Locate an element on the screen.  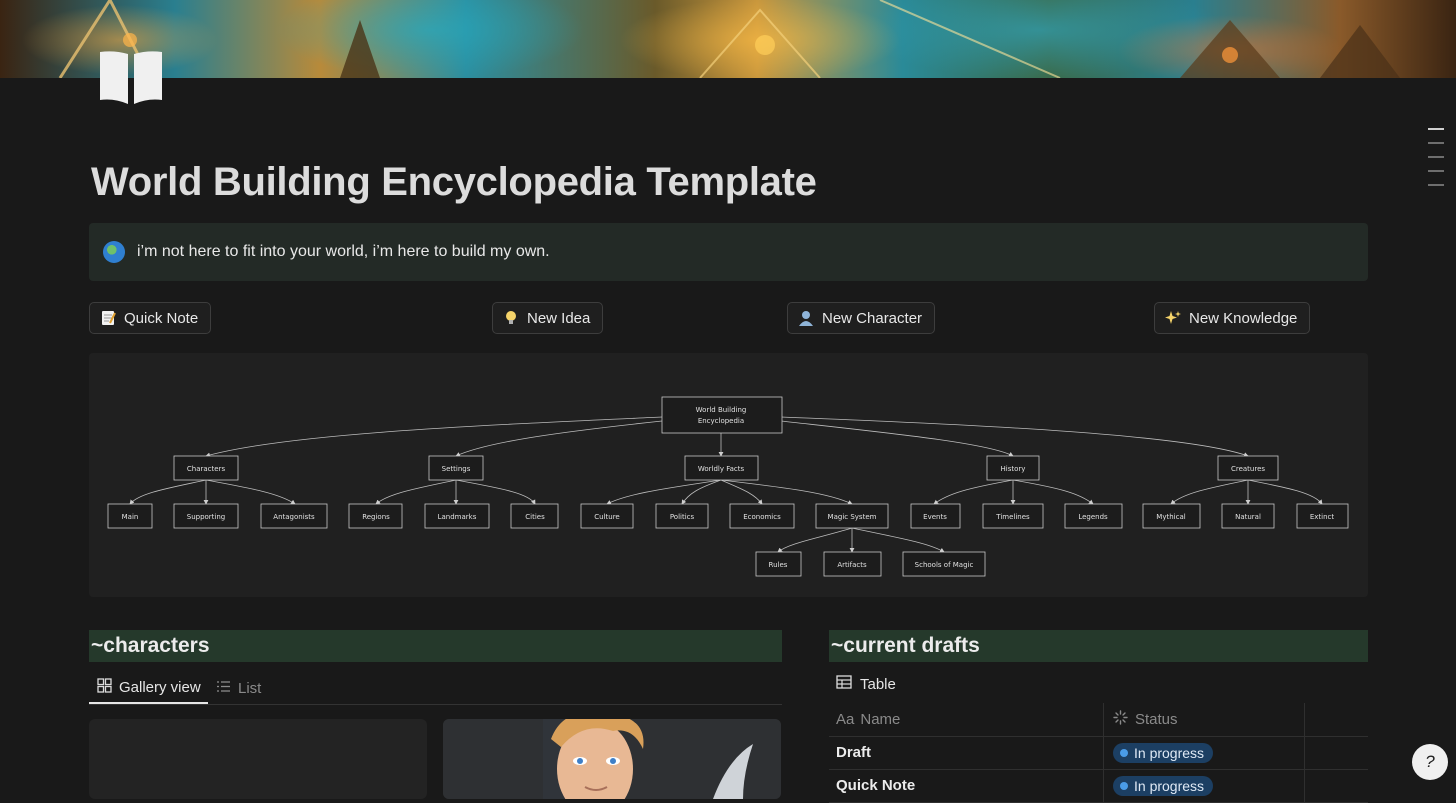
status-badge: In progress is located at coordinates (1163, 752).